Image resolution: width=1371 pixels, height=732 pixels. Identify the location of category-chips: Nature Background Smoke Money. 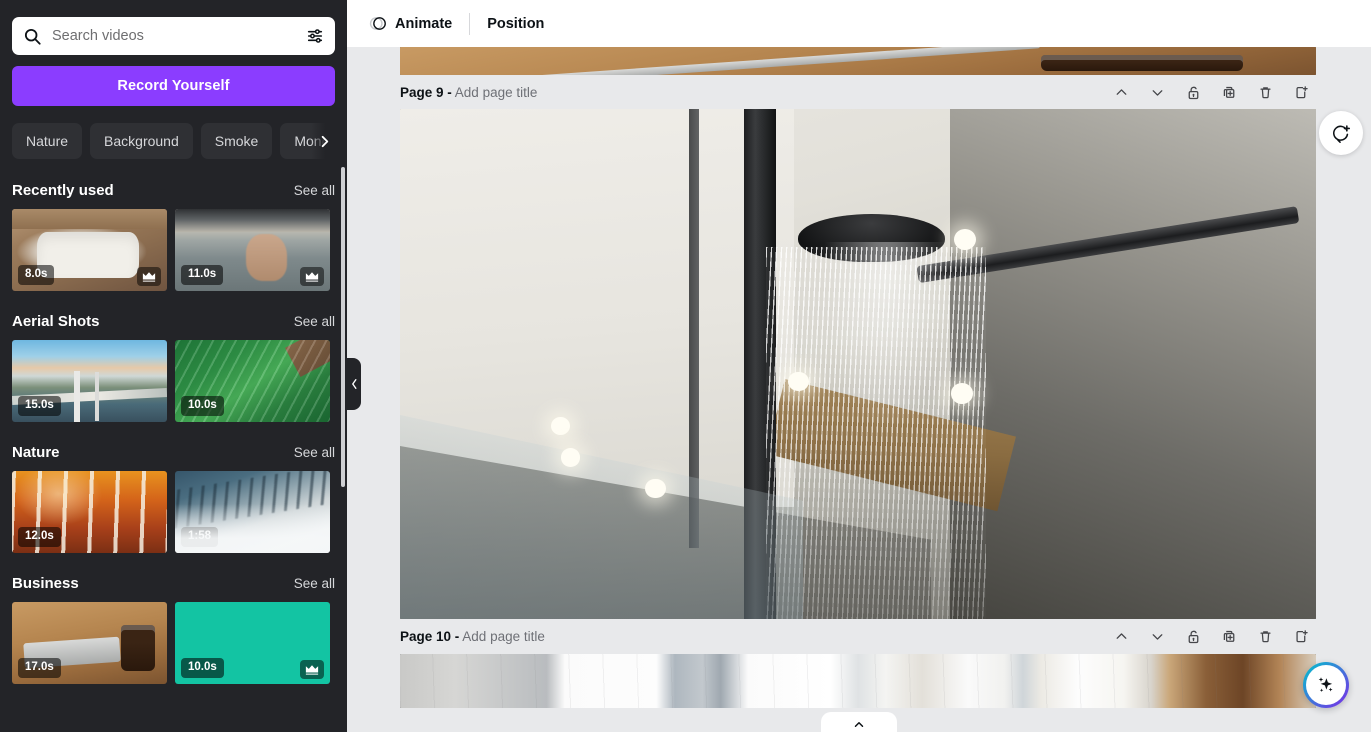
(173, 141).